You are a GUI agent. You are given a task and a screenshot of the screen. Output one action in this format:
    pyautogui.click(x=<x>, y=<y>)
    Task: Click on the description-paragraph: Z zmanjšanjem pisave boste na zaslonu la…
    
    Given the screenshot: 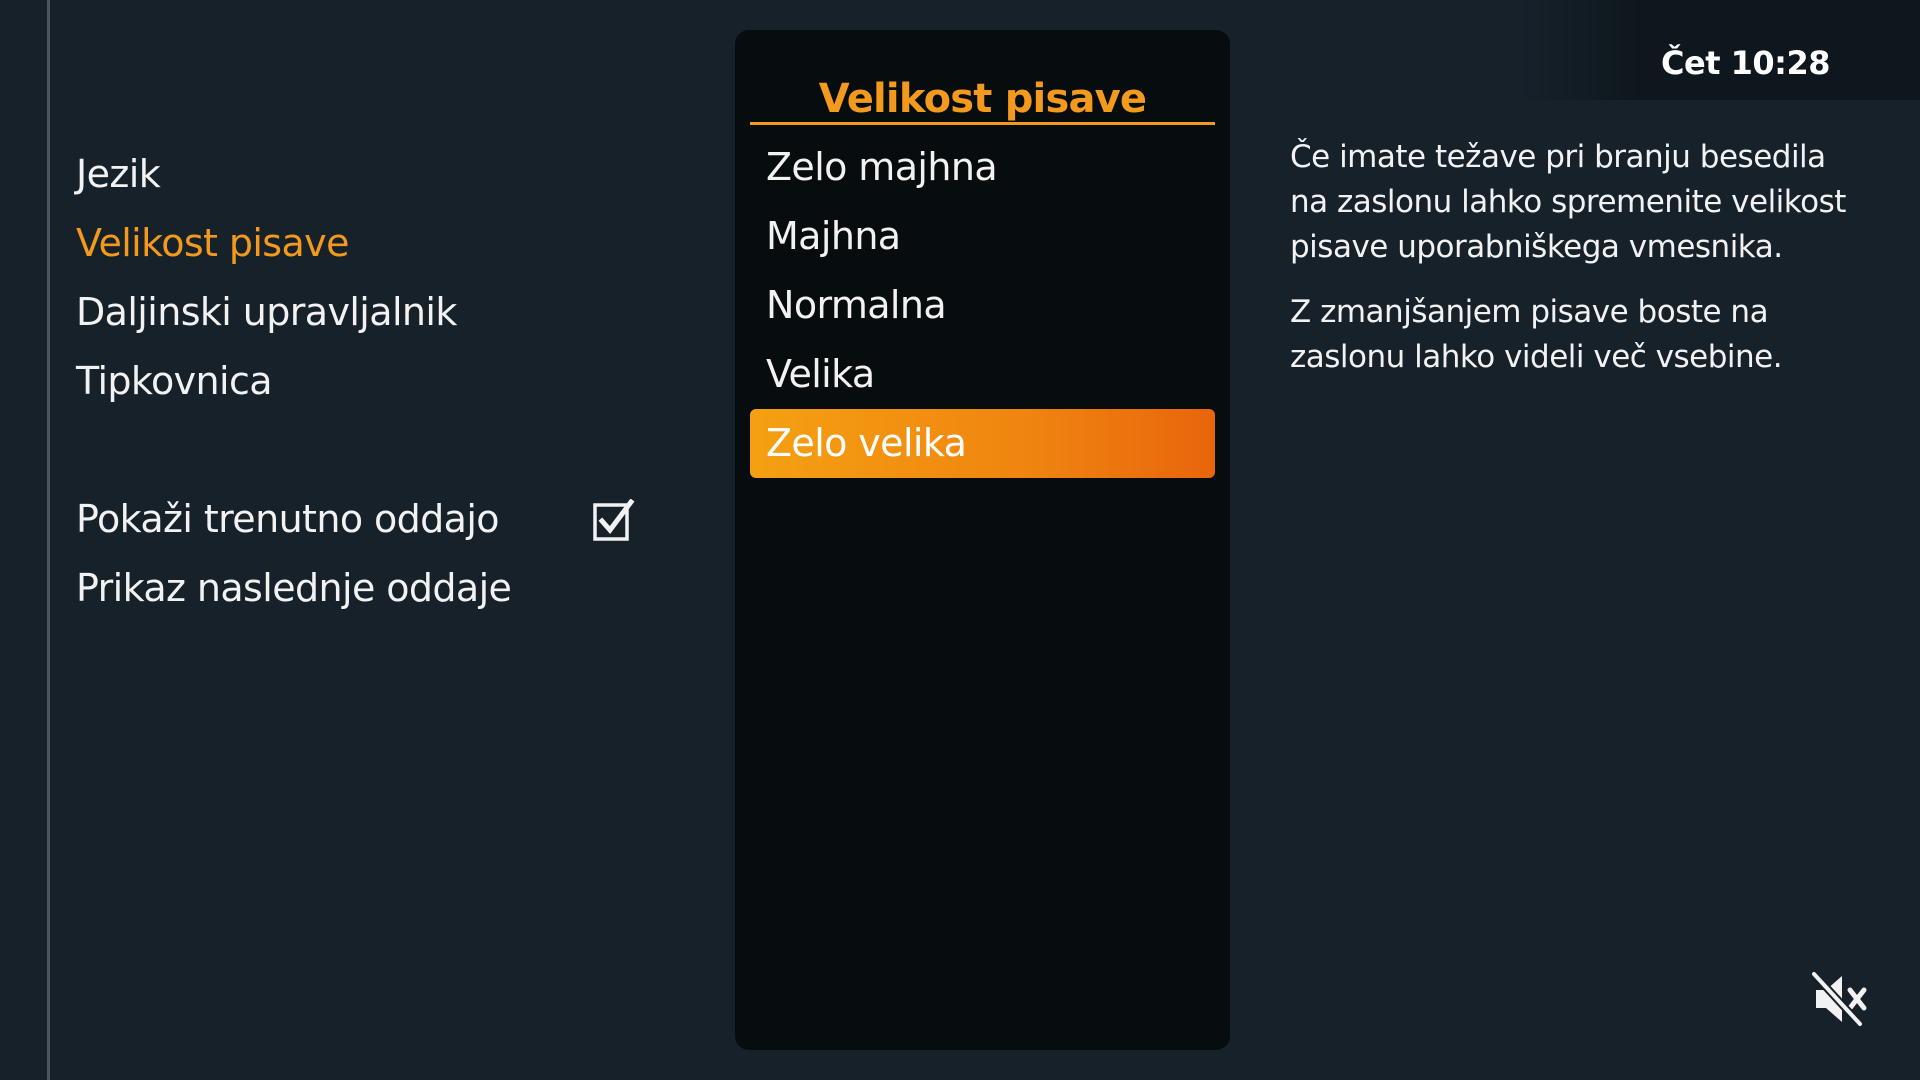 What is the action you would take?
    pyautogui.click(x=1536, y=334)
    